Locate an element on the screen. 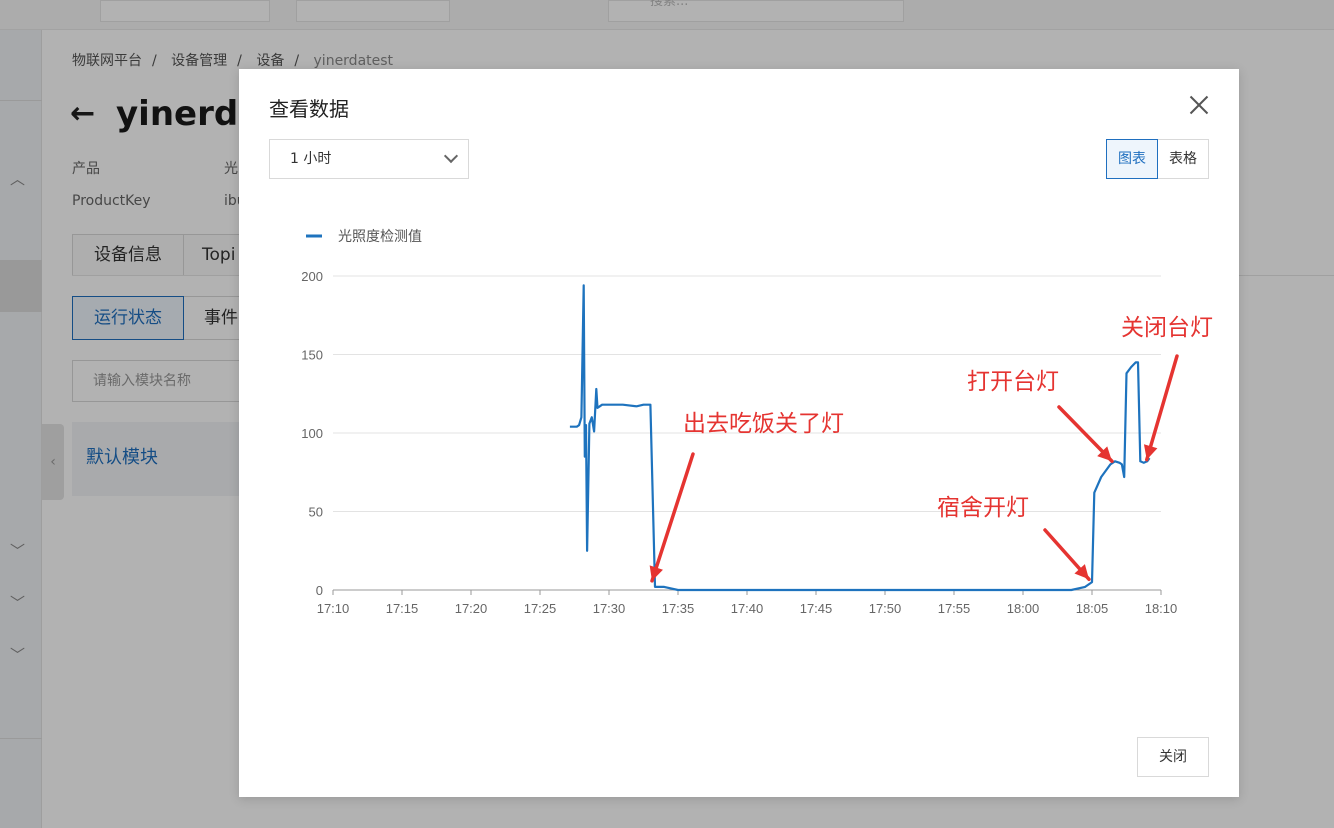 This screenshot has height=828, width=1334. x-tick-label: 18:05 is located at coordinates (1092, 608).